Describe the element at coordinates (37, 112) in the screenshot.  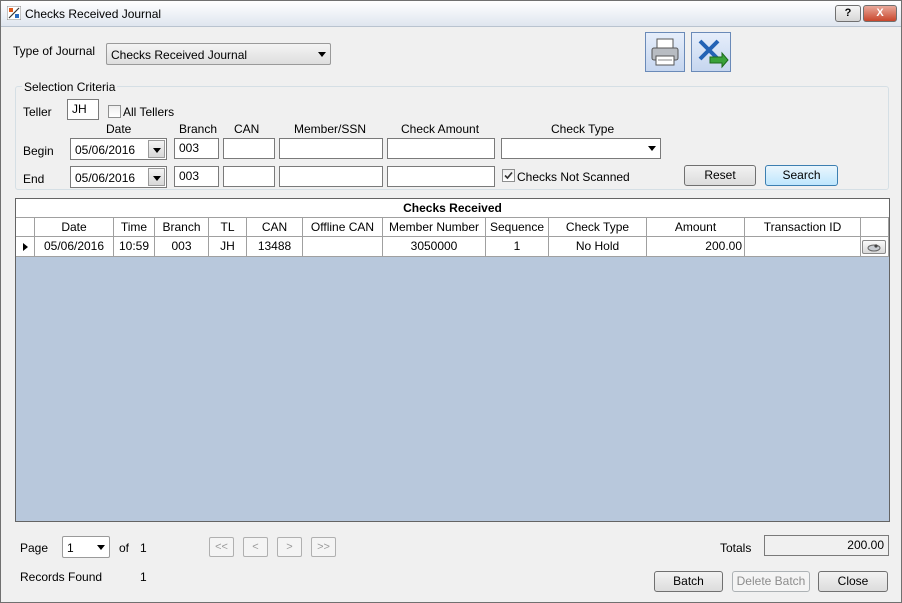
I see `teller-label: Teller` at that location.